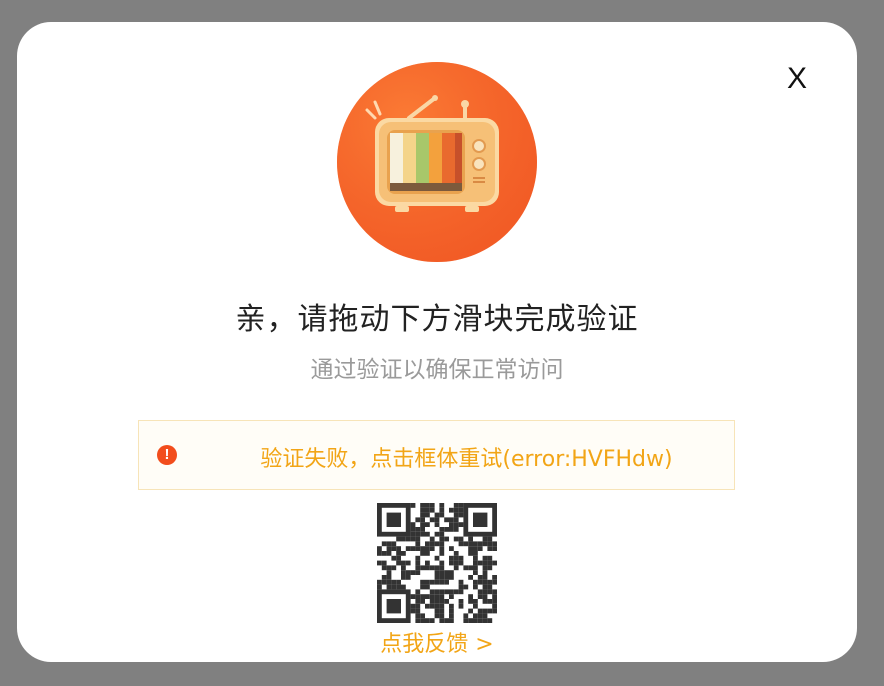  I want to click on error-message: 验证失败，点击框体重试(error:HVFHdw), so click(466, 459).